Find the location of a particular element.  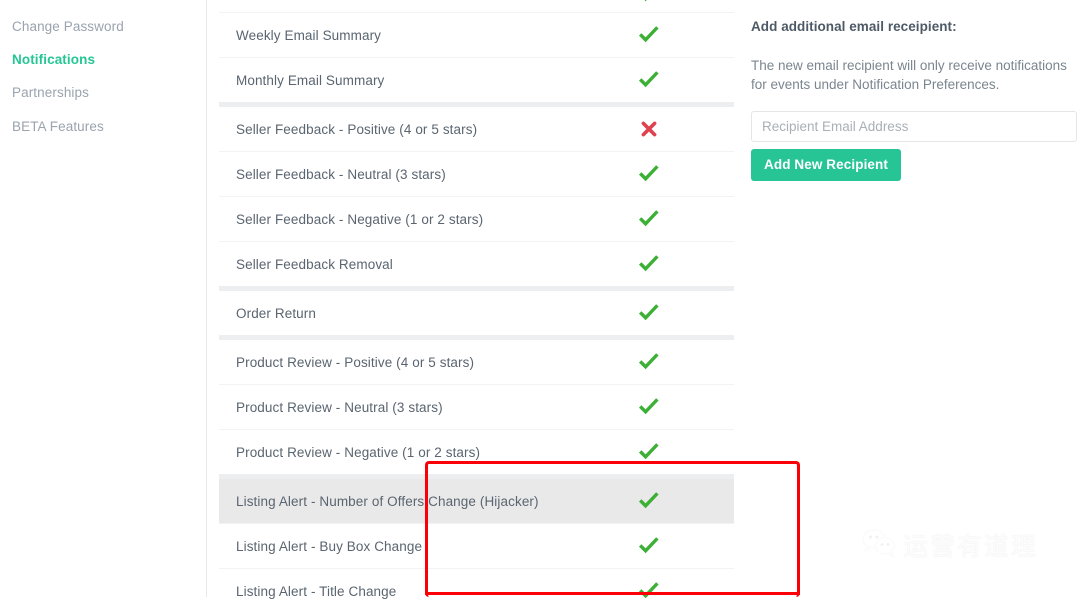

sidebar-item-label: BETA Features is located at coordinates (58, 126).